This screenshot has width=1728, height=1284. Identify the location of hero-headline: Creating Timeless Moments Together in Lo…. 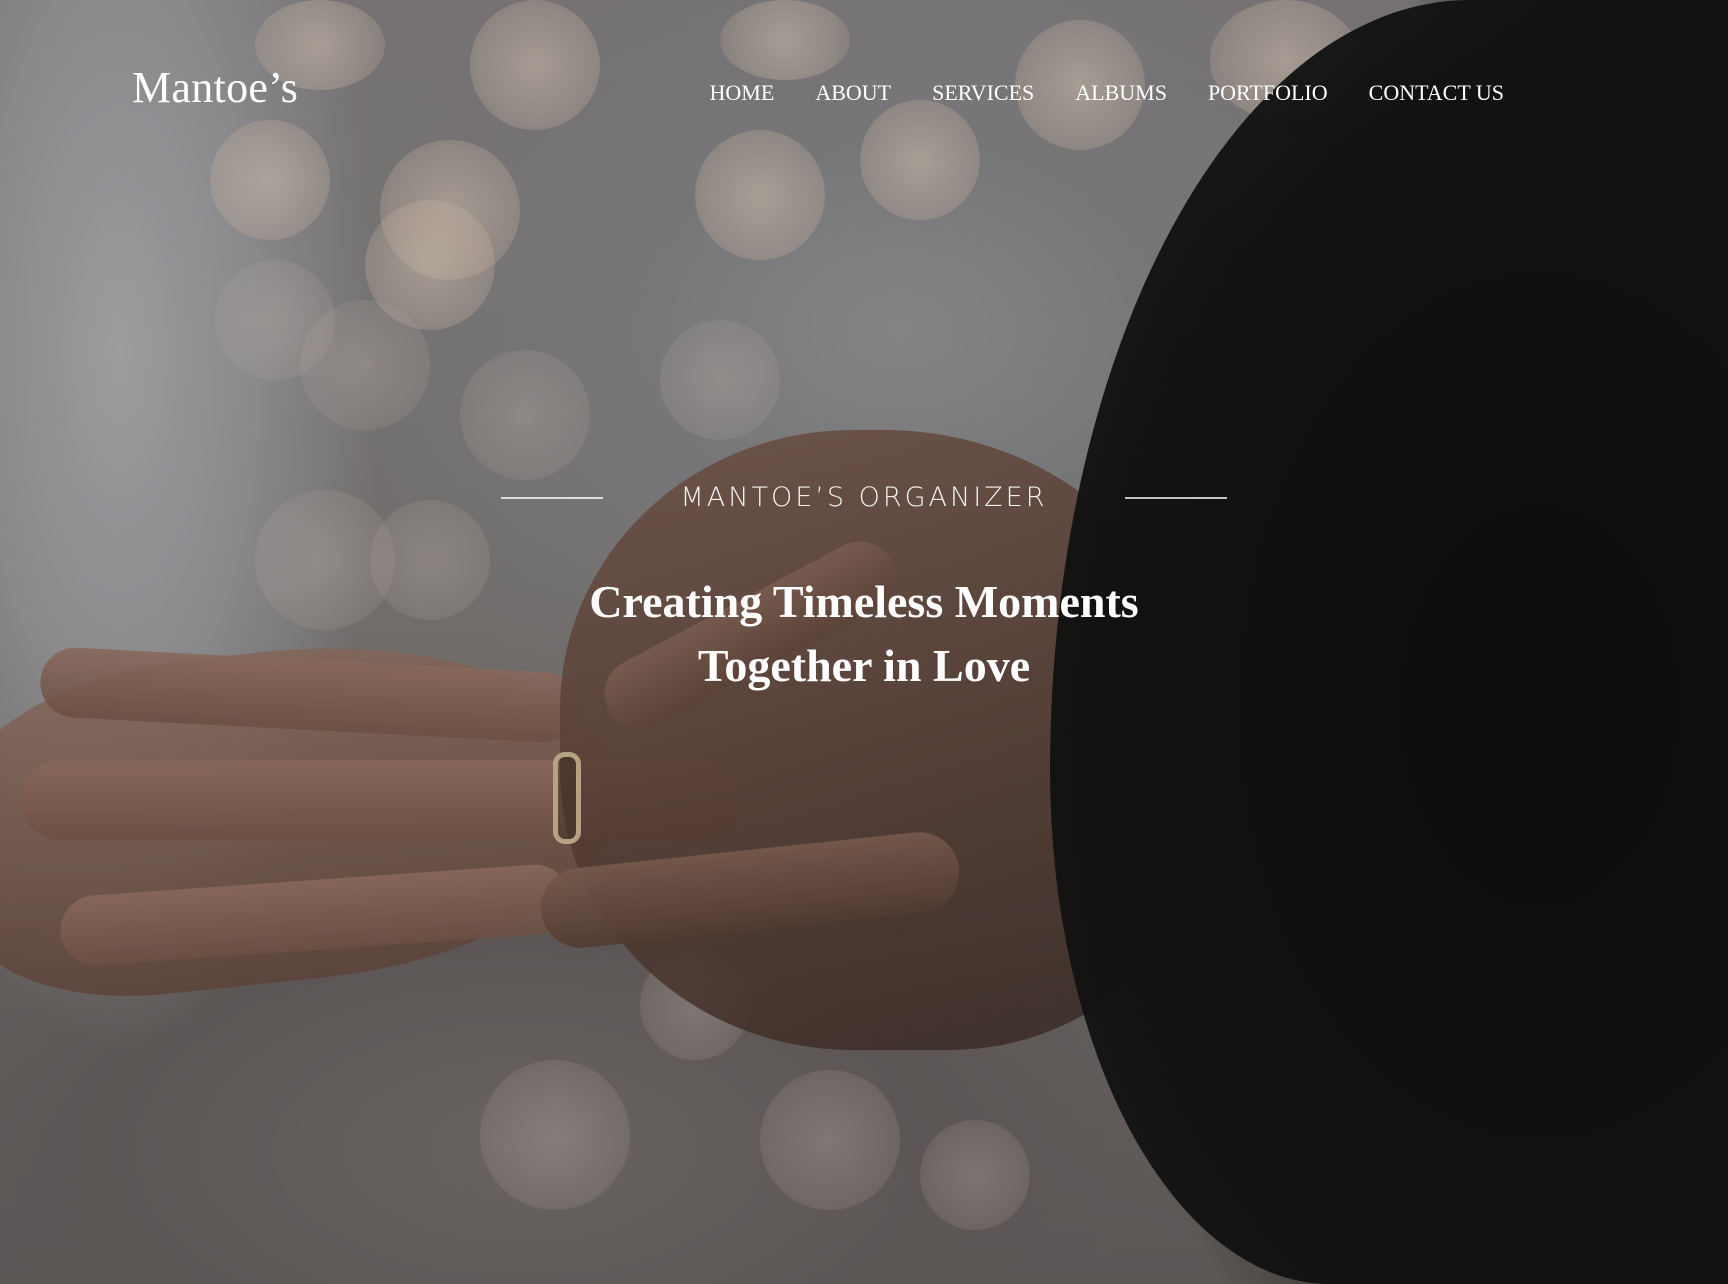
(864, 634).